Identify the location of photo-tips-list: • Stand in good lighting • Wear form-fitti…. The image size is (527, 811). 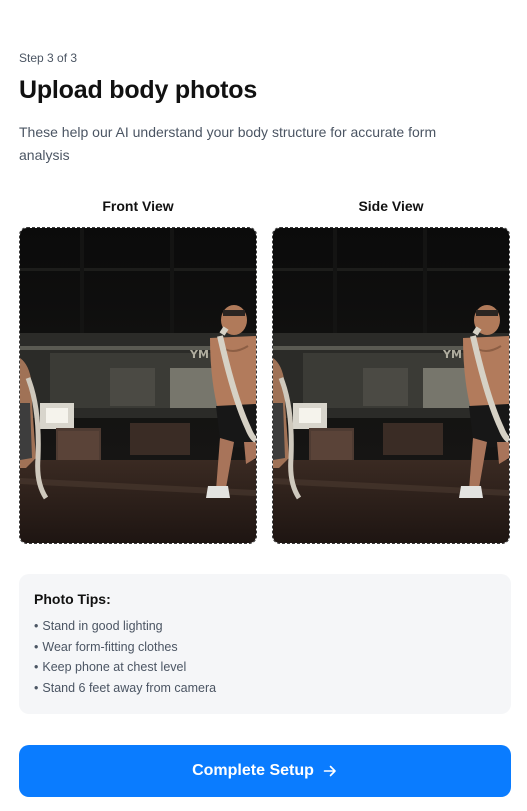
(265, 657).